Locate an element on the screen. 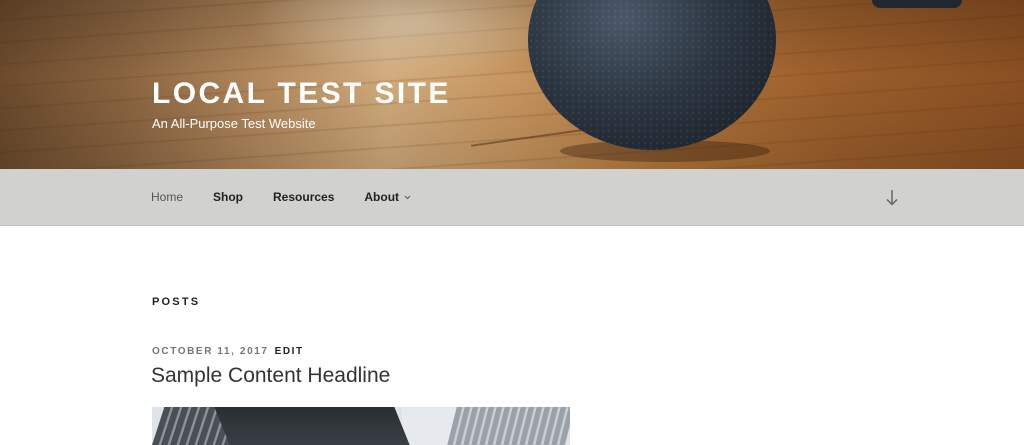 This screenshot has height=445, width=1024. nav-item-label: Resources is located at coordinates (304, 197).